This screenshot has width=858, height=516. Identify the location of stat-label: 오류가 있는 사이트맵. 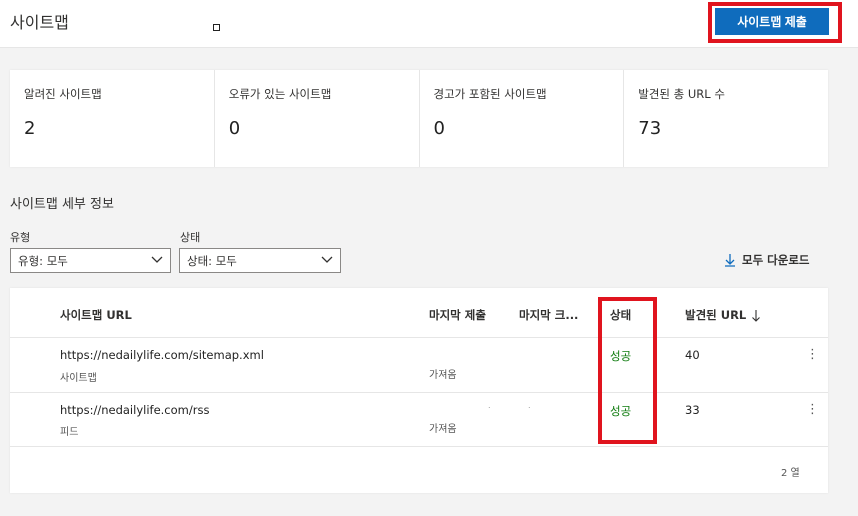
(280, 94).